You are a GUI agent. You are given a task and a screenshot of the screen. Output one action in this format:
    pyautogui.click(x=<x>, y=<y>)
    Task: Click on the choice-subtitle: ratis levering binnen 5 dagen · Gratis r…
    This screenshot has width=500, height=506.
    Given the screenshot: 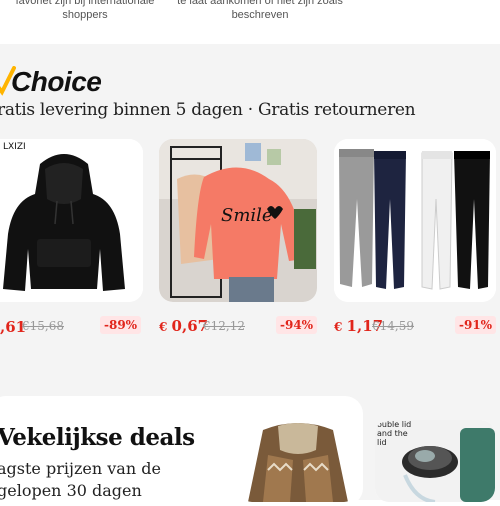 What is the action you would take?
    pyautogui.click(x=208, y=110)
    